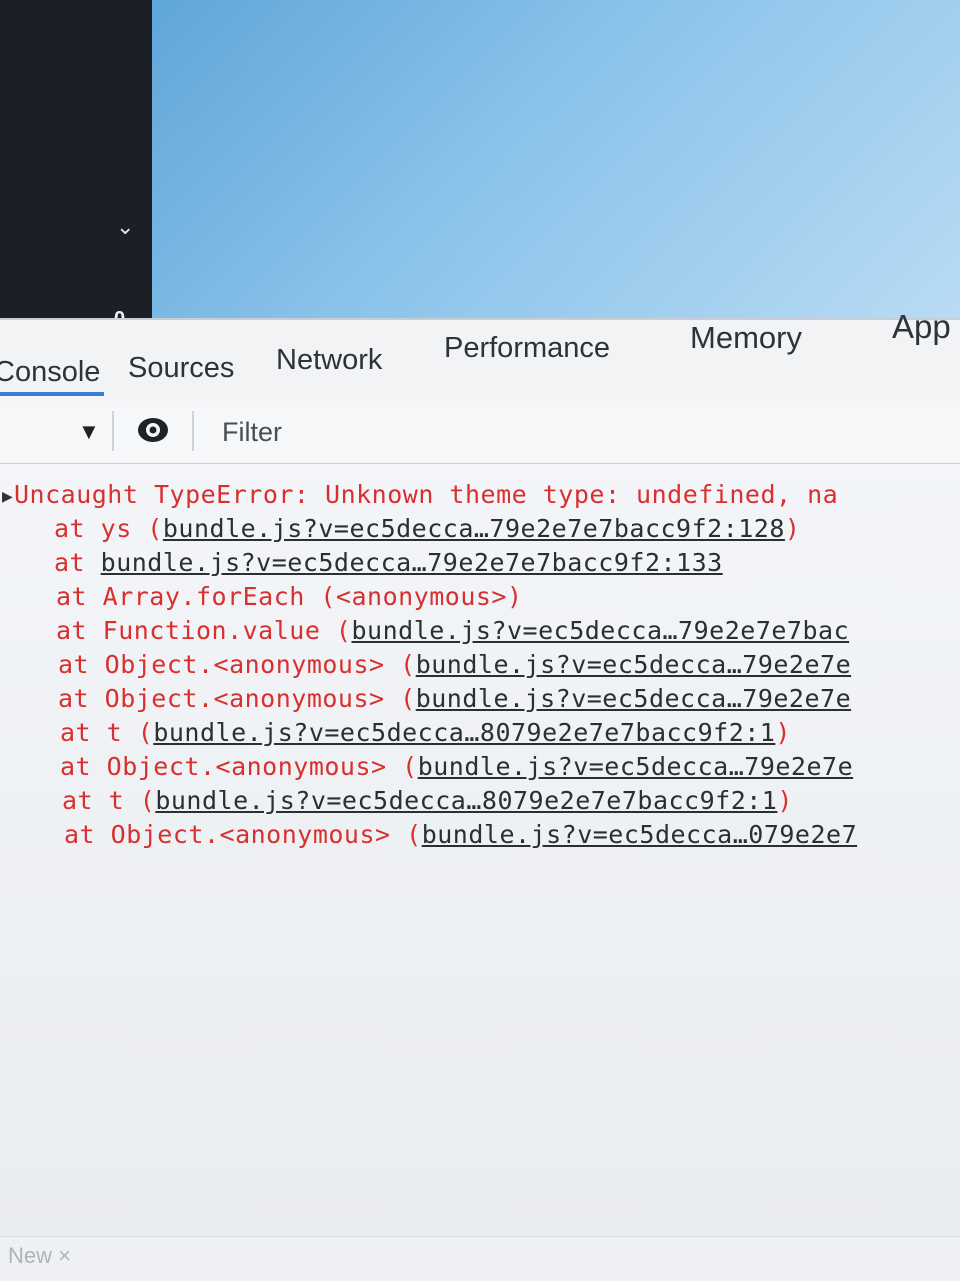  What do you see at coordinates (181, 368) in the screenshot?
I see `tab-sources: Sources` at bounding box center [181, 368].